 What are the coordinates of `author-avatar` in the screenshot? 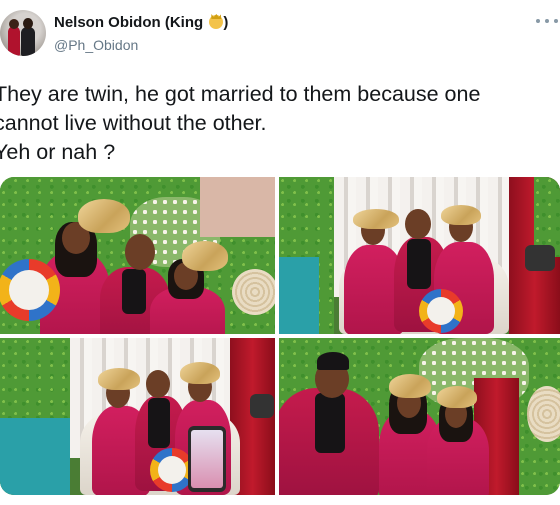 It's located at (23, 33).